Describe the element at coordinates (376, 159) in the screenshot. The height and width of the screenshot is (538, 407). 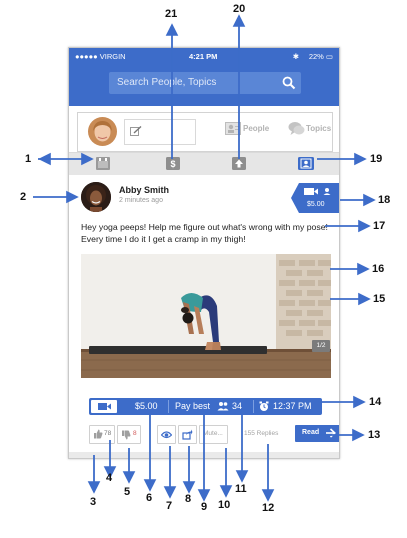
I see `callout-19: 19` at that location.